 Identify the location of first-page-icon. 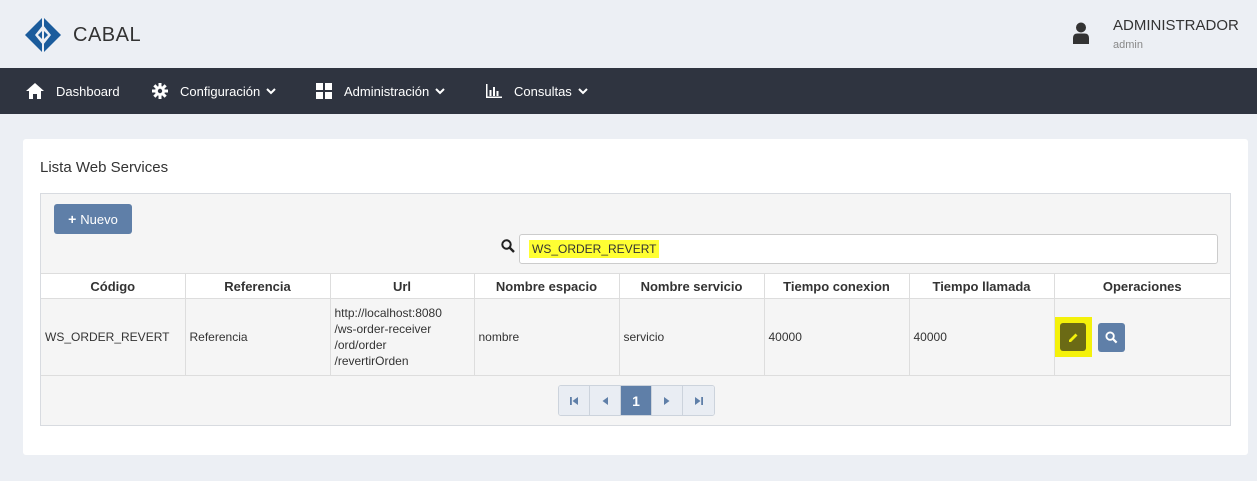
(574, 400).